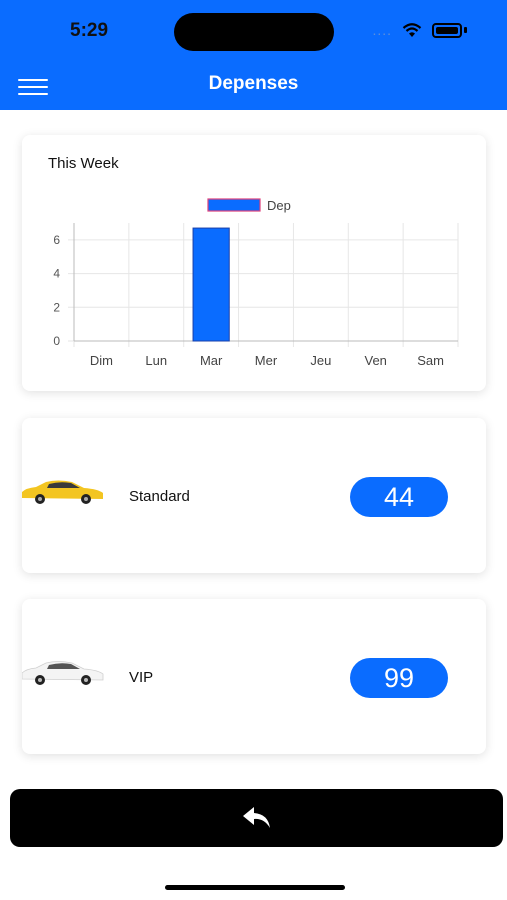  Describe the element at coordinates (430, 360) in the screenshot. I see `x-tick-label: Sam` at that location.